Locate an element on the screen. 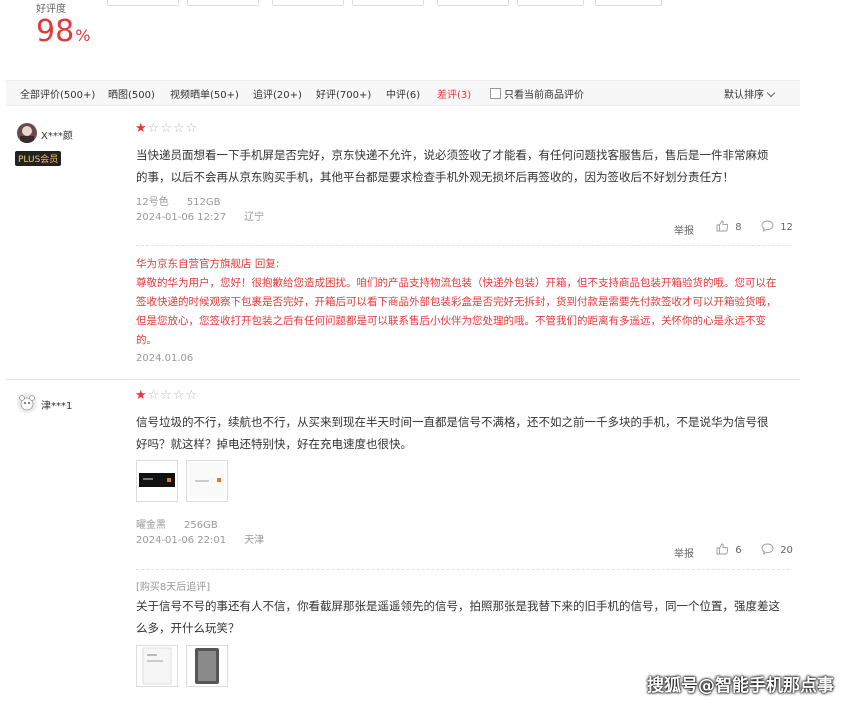 This screenshot has height=706, width=850. review-date-region: 2024-01-06 22:01 天津 is located at coordinates (209, 538).